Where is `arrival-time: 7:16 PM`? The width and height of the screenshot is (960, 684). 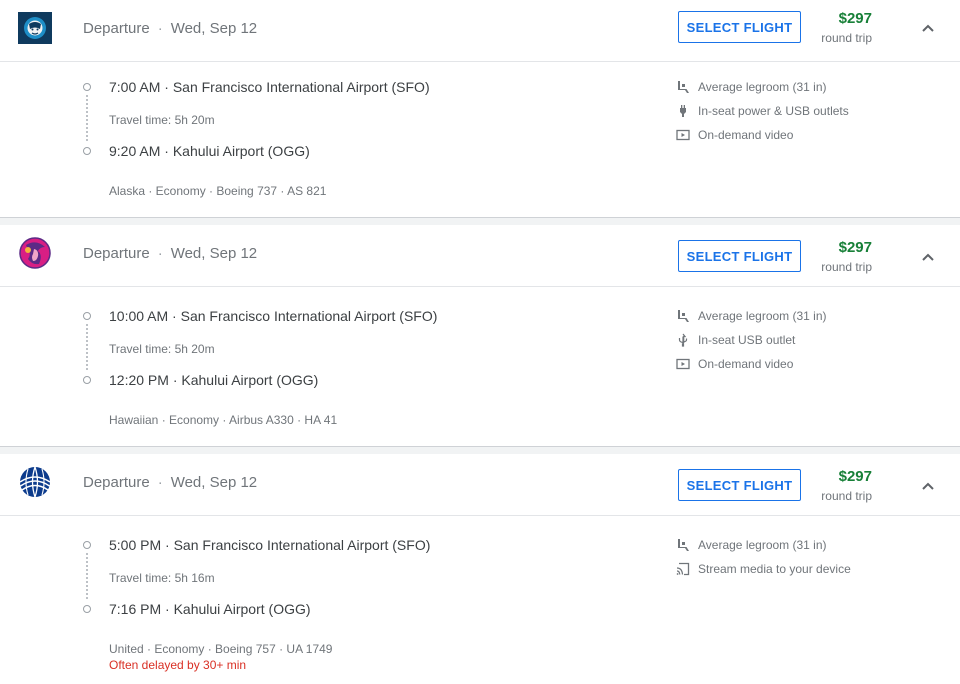
arrival-time: 7:16 PM is located at coordinates (135, 609).